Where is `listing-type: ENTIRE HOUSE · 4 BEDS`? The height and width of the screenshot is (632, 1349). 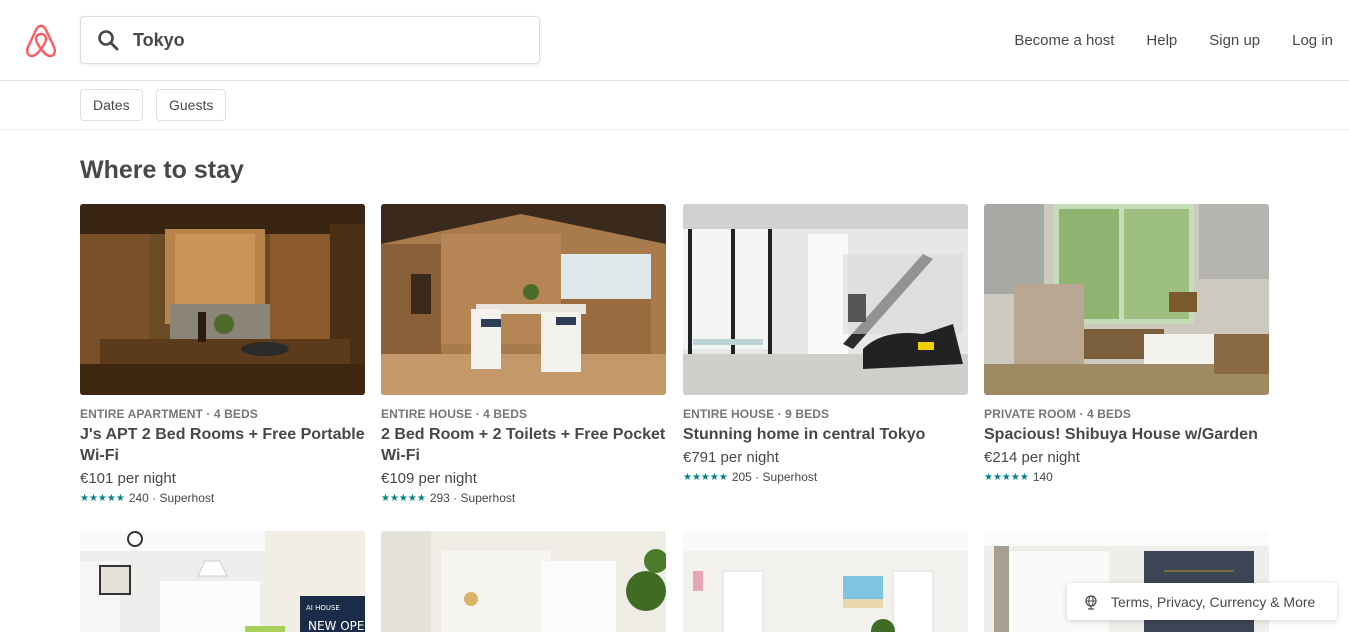 listing-type: ENTIRE HOUSE · 4 BEDS is located at coordinates (454, 414).